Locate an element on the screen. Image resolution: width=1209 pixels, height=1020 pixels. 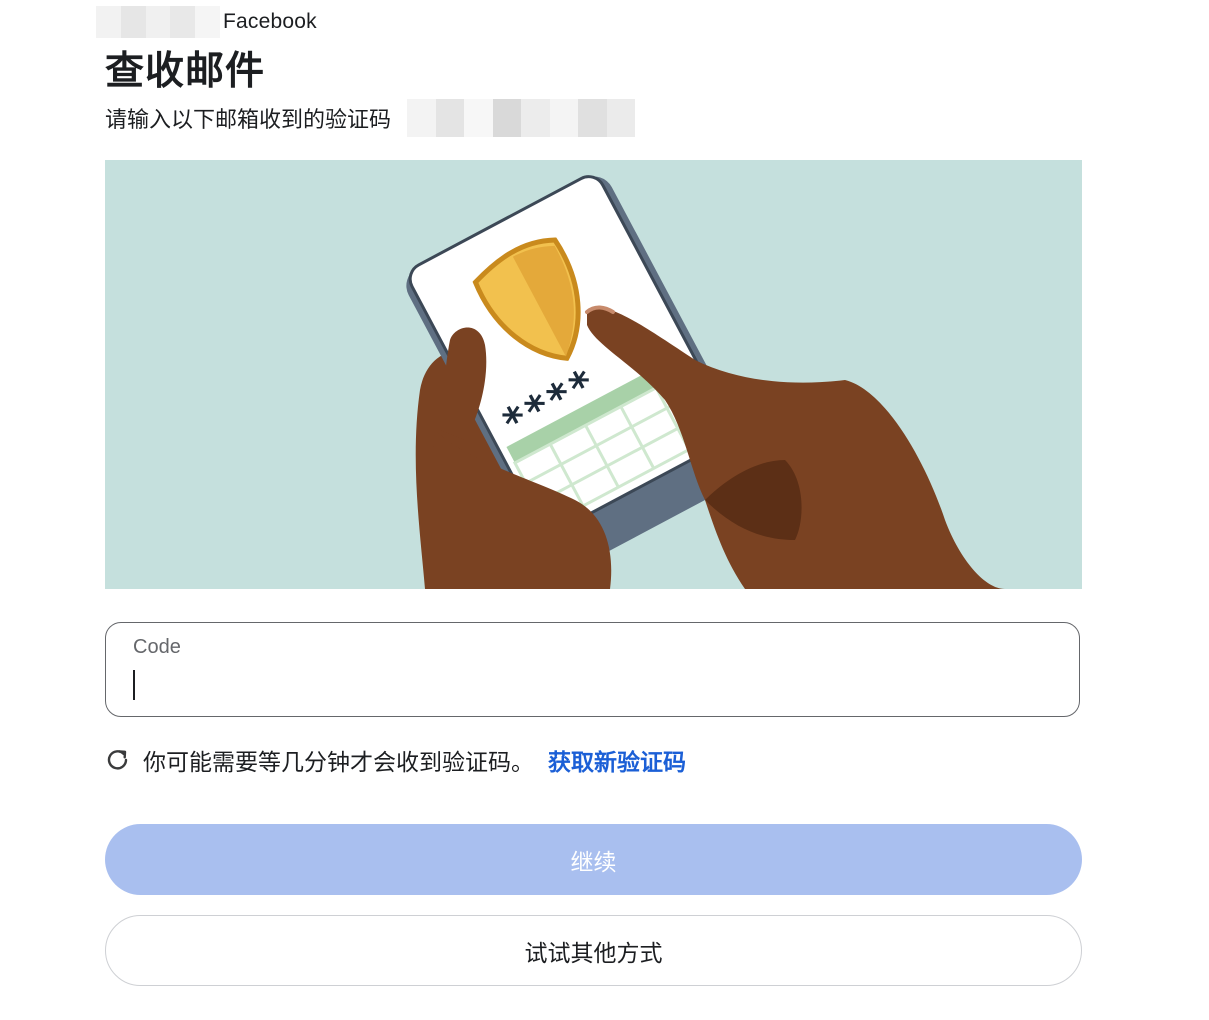
text-caret is located at coordinates (134, 685).